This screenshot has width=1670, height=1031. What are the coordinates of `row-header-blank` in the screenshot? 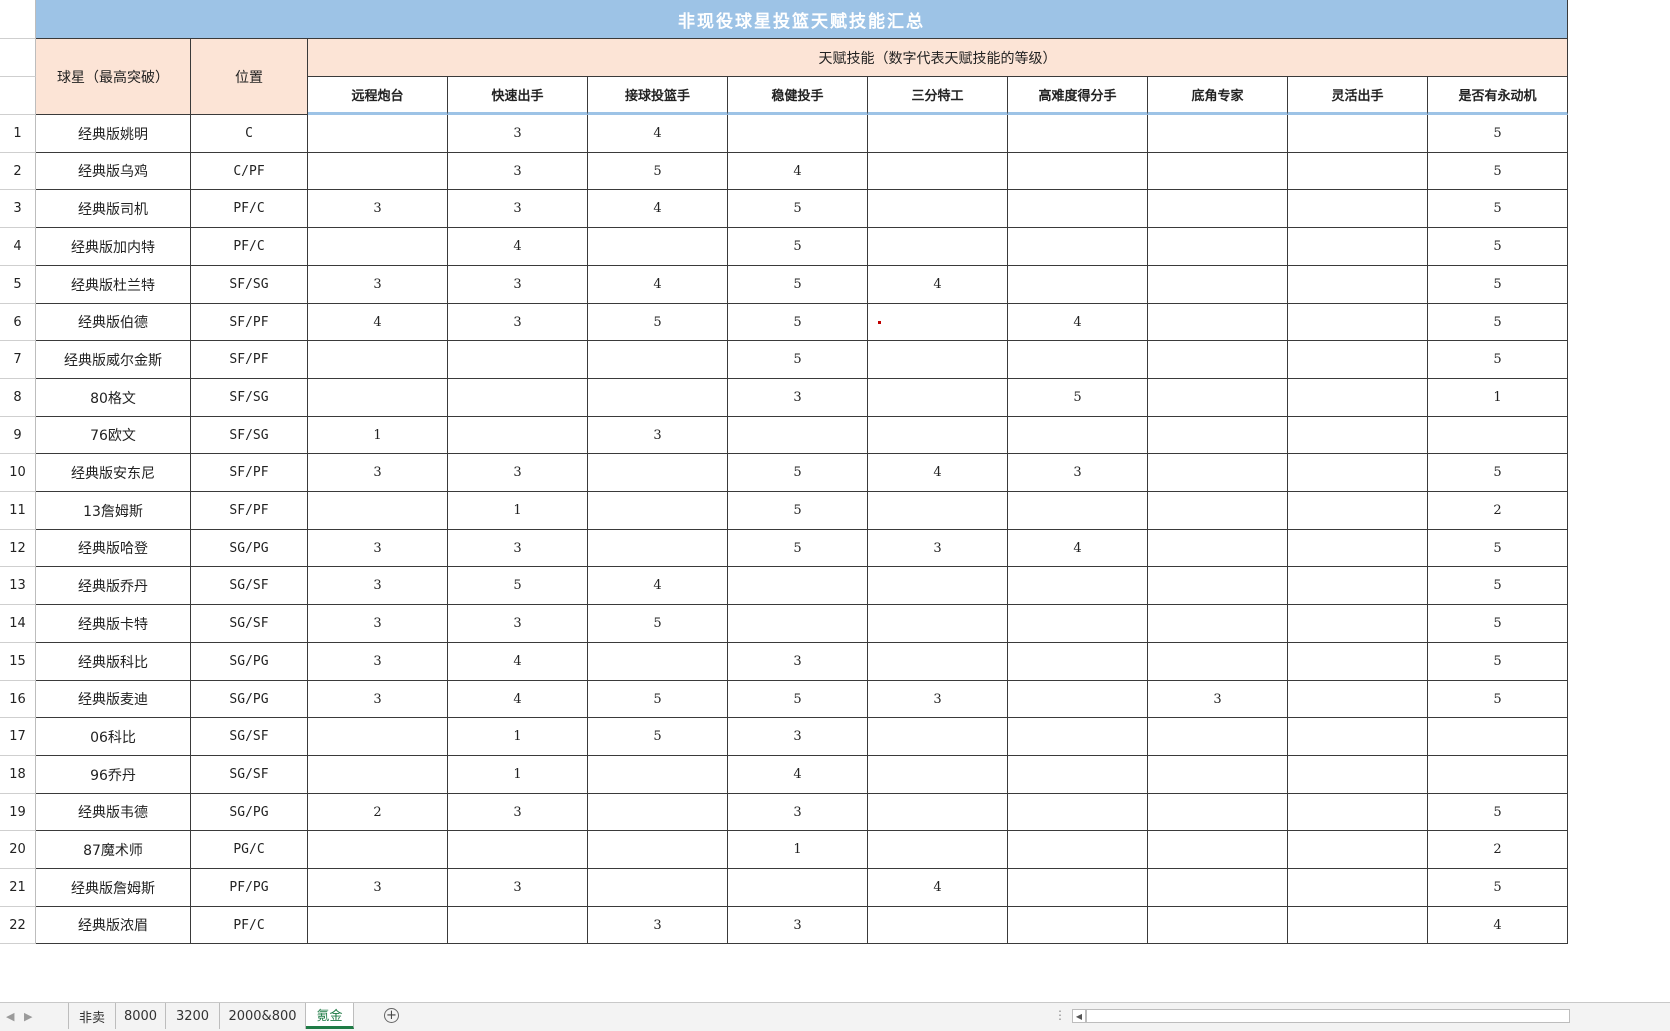 It's located at (18, 96).